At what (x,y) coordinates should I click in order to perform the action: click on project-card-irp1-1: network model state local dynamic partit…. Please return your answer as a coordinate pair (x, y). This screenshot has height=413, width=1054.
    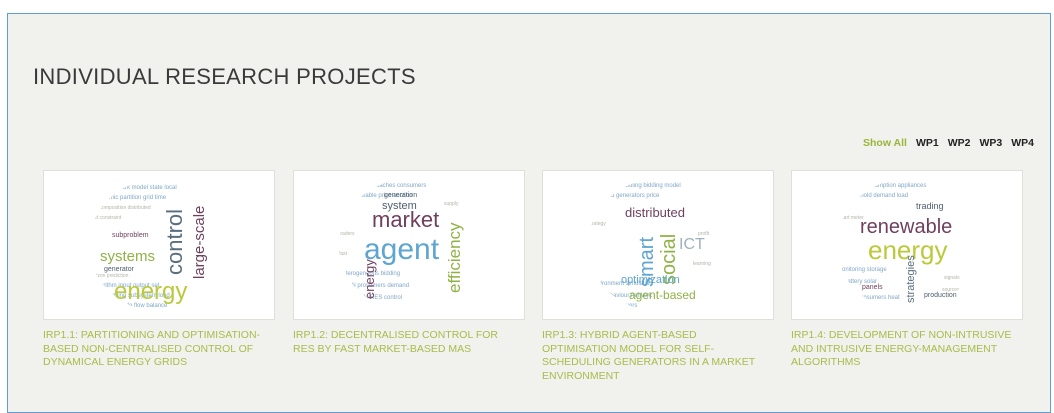
    Looking at the image, I should click on (159, 270).